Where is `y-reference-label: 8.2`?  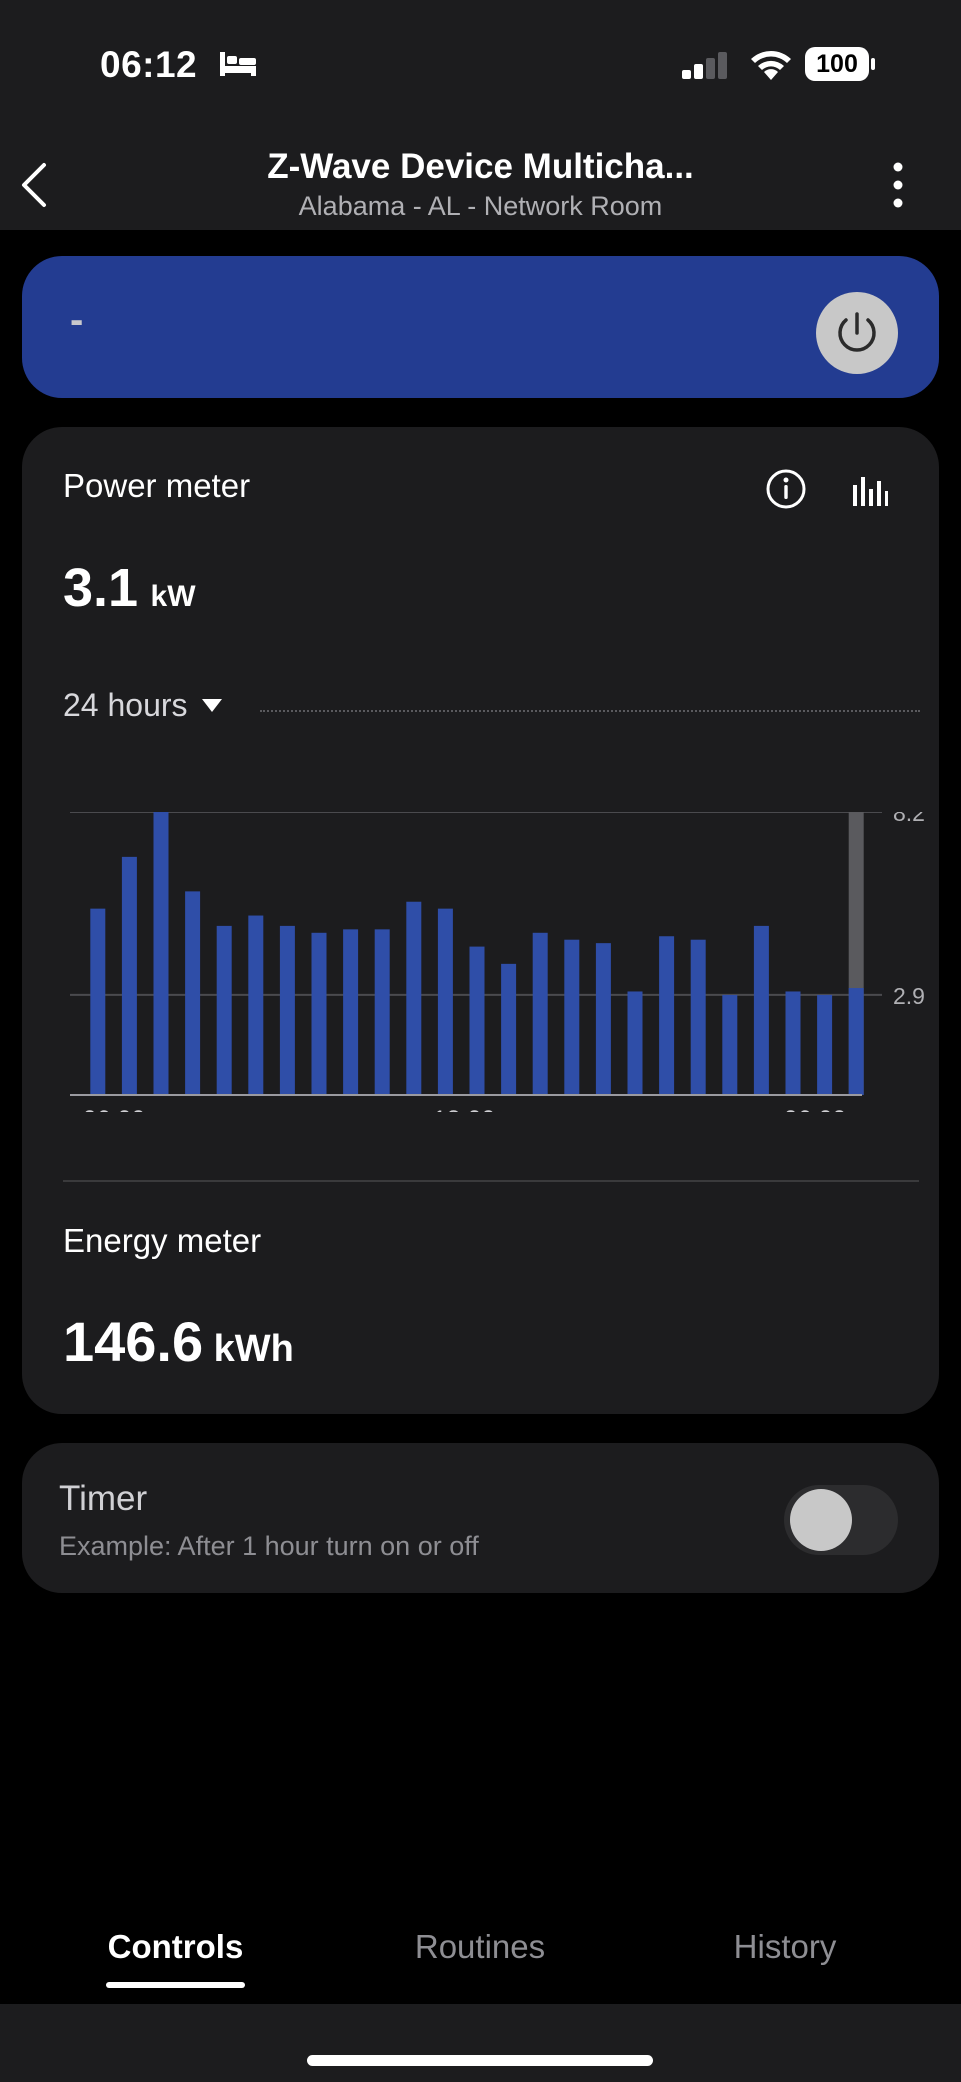 y-reference-label: 8.2 is located at coordinates (909, 819).